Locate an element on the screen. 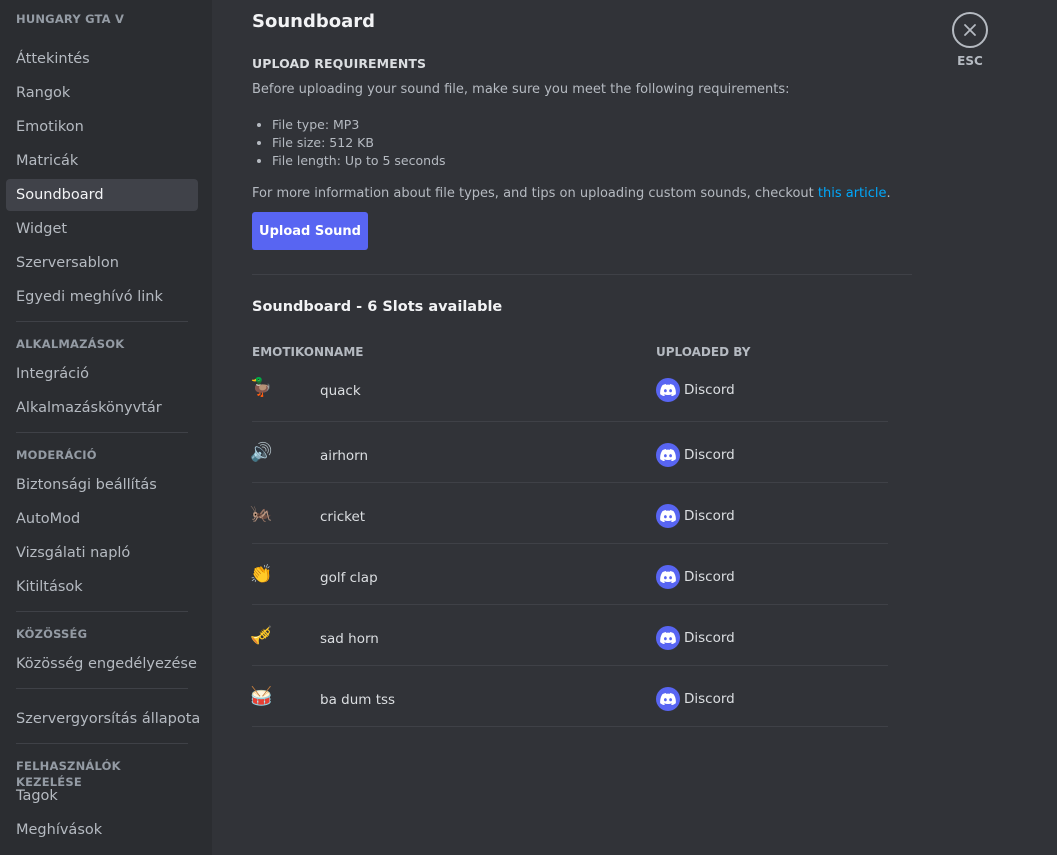  sound-row-airhorn: 🔊 airhorn Discord is located at coordinates (569, 452).